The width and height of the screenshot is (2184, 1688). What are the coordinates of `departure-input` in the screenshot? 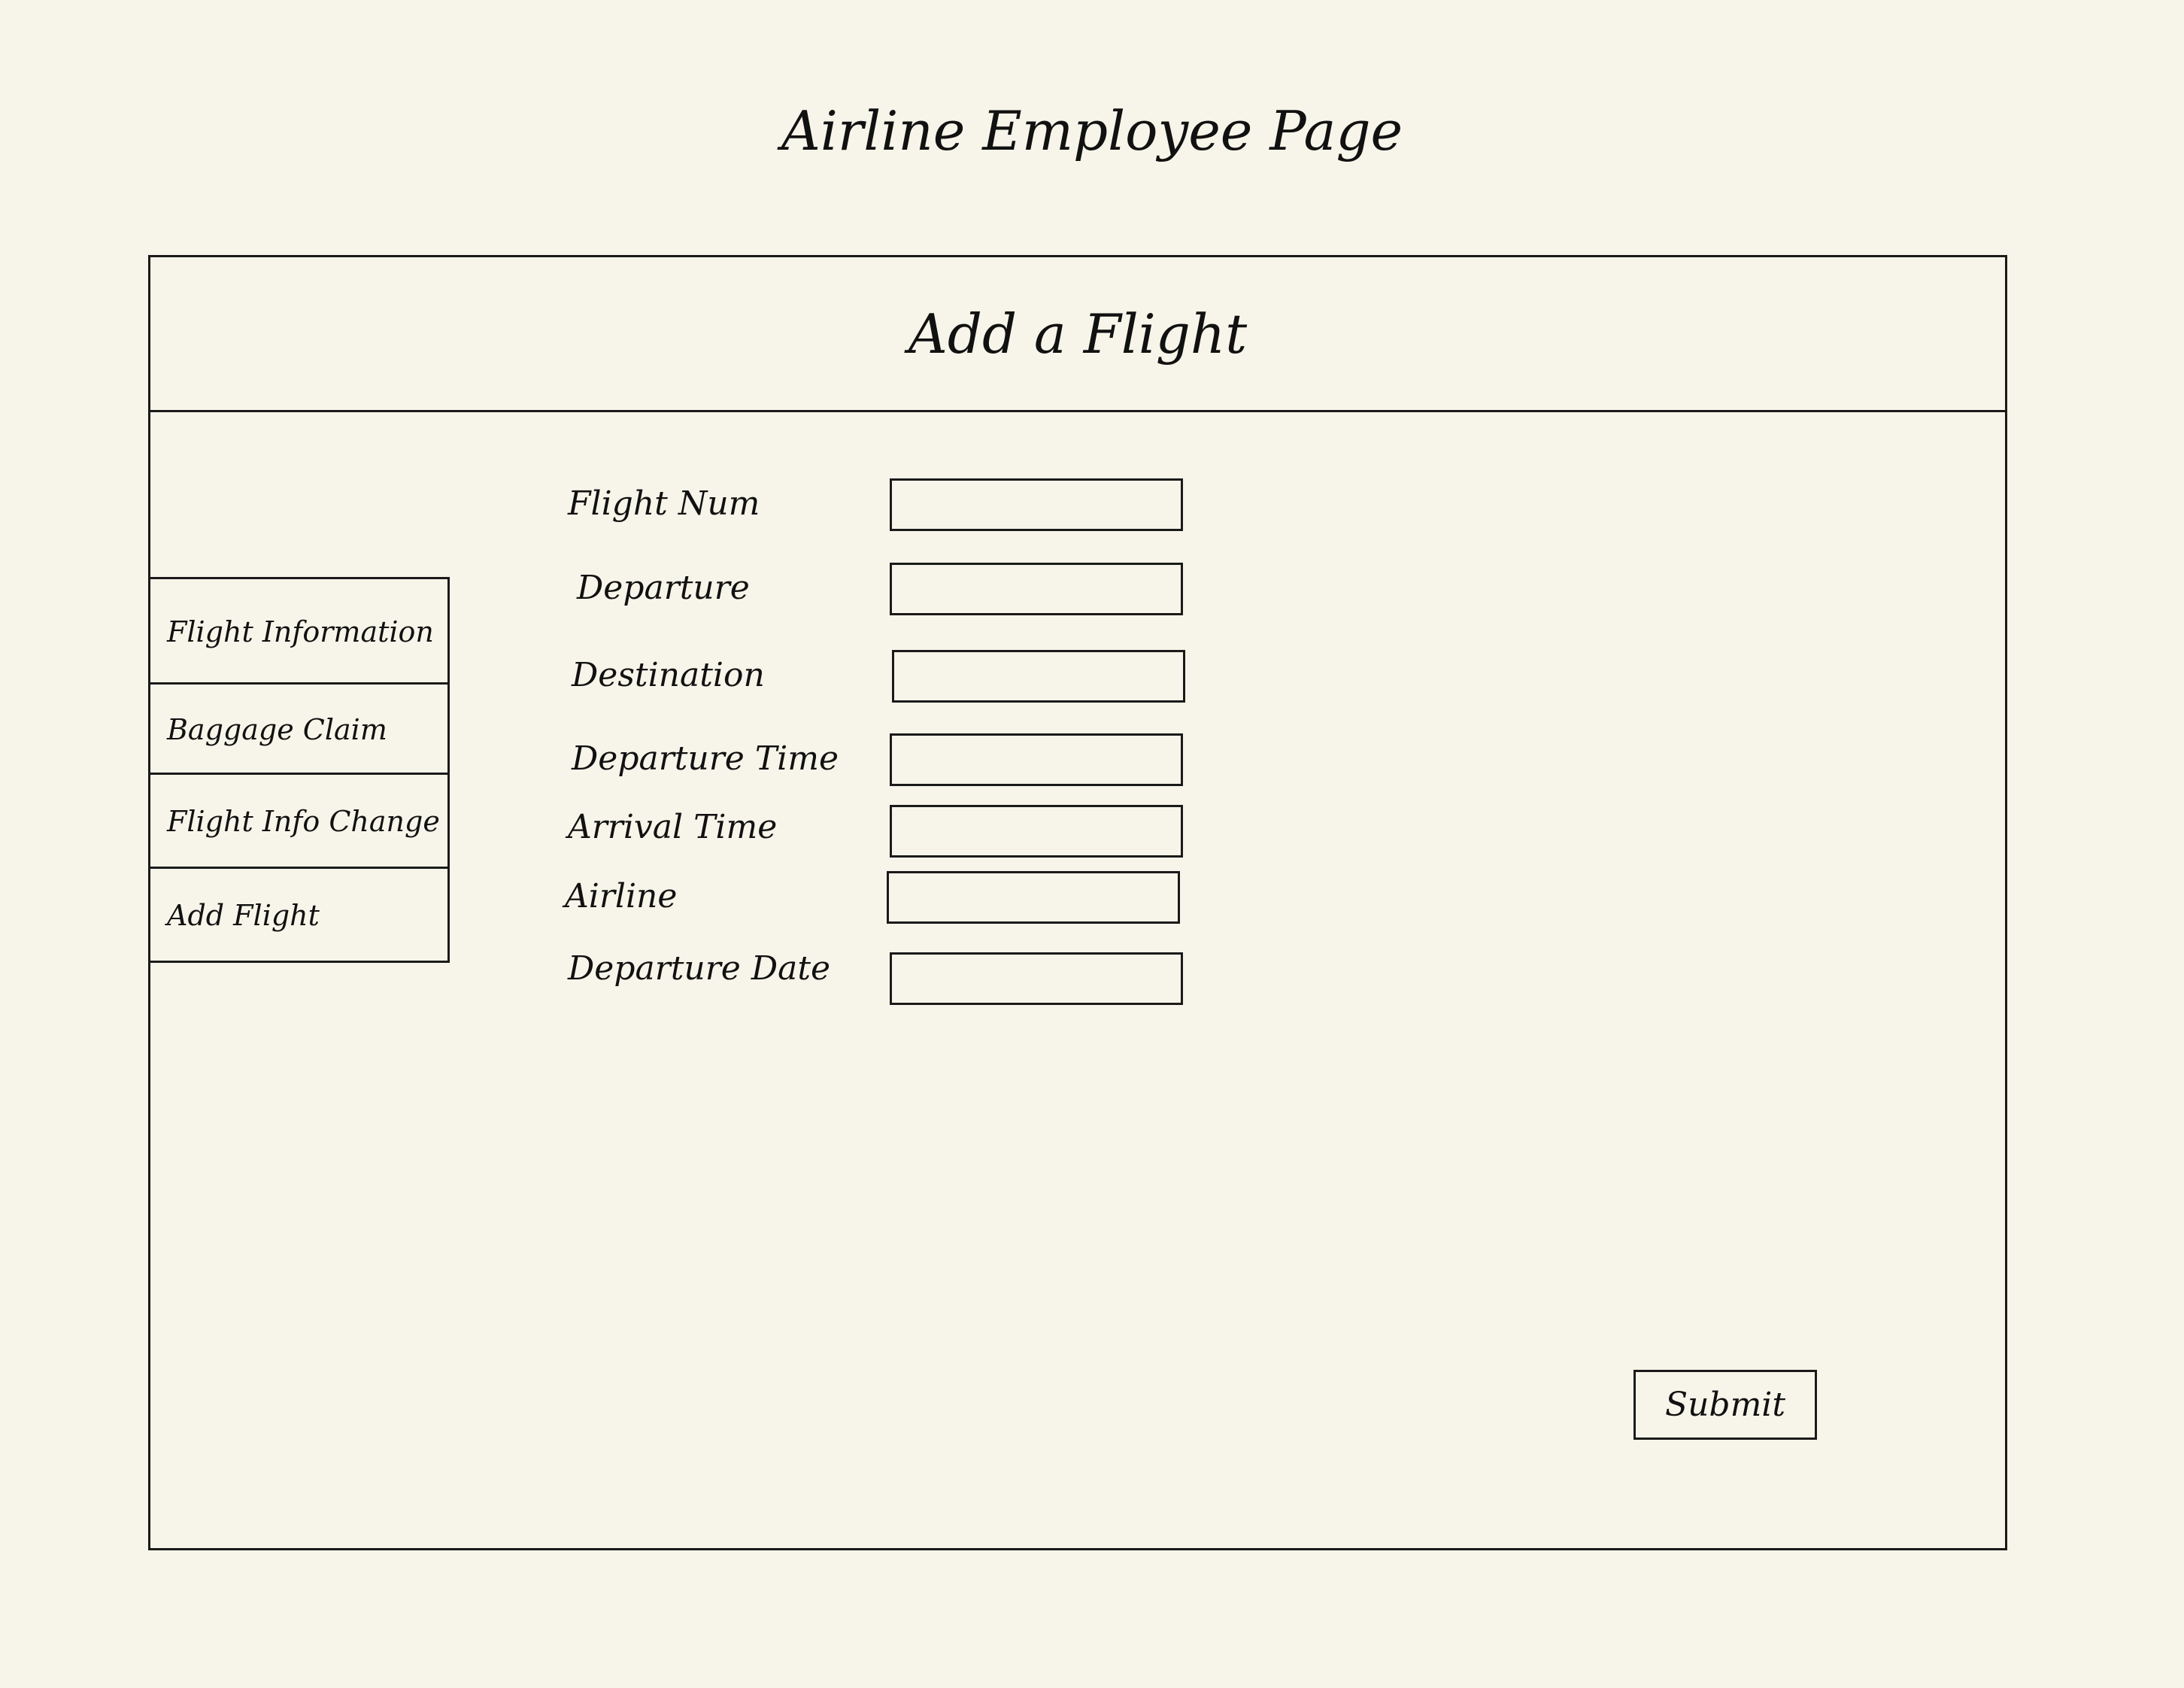 It's located at (1036, 589).